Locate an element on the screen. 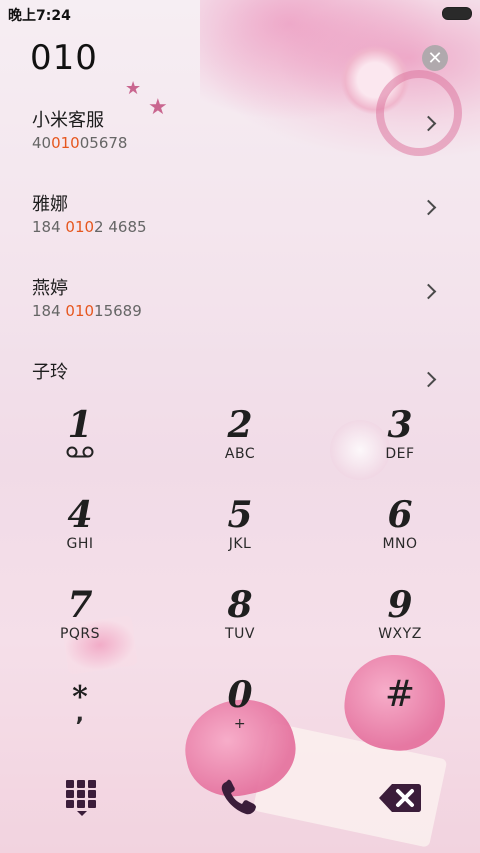 This screenshot has width=480, height=853. contact-name: 燕婷 is located at coordinates (50, 288).